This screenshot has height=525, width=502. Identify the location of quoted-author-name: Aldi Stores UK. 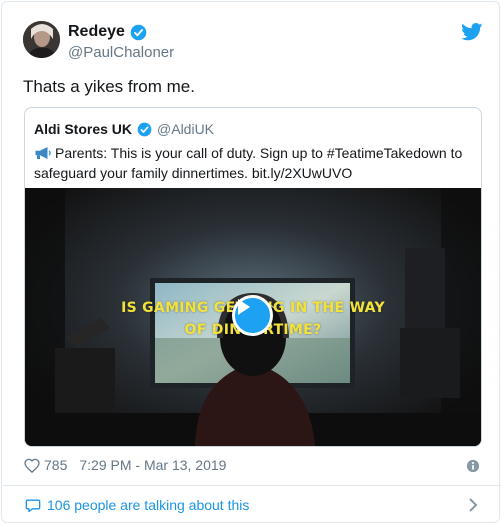
(83, 129).